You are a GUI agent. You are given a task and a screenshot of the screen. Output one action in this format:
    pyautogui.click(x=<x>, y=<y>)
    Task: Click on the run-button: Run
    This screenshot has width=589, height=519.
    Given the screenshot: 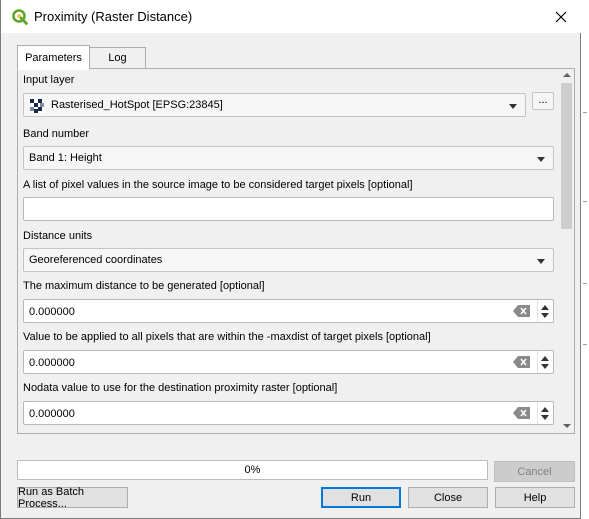 What is the action you would take?
    pyautogui.click(x=361, y=497)
    